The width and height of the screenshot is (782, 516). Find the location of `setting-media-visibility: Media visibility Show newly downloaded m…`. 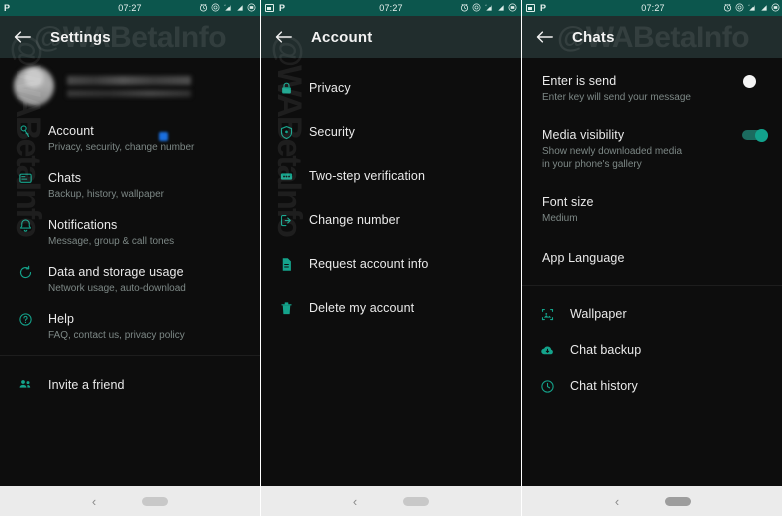

setting-media-visibility: Media visibility Show newly downloaded m… is located at coordinates (652, 147).